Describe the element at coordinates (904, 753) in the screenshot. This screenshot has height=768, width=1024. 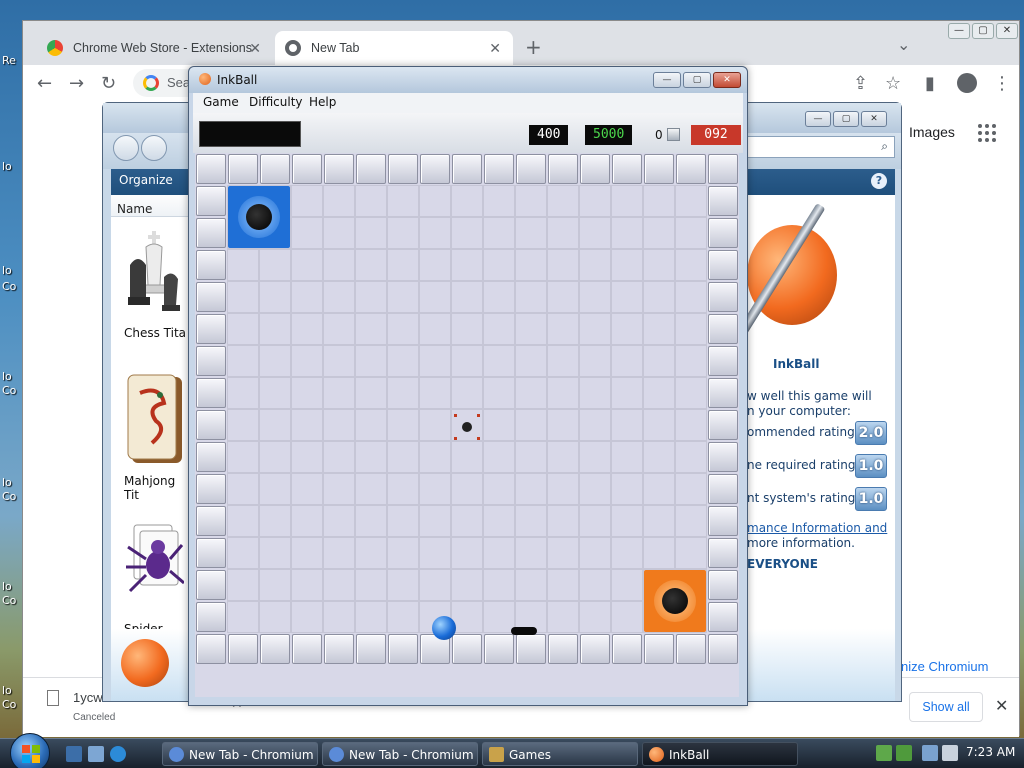
I see `security-tray-icon` at that location.